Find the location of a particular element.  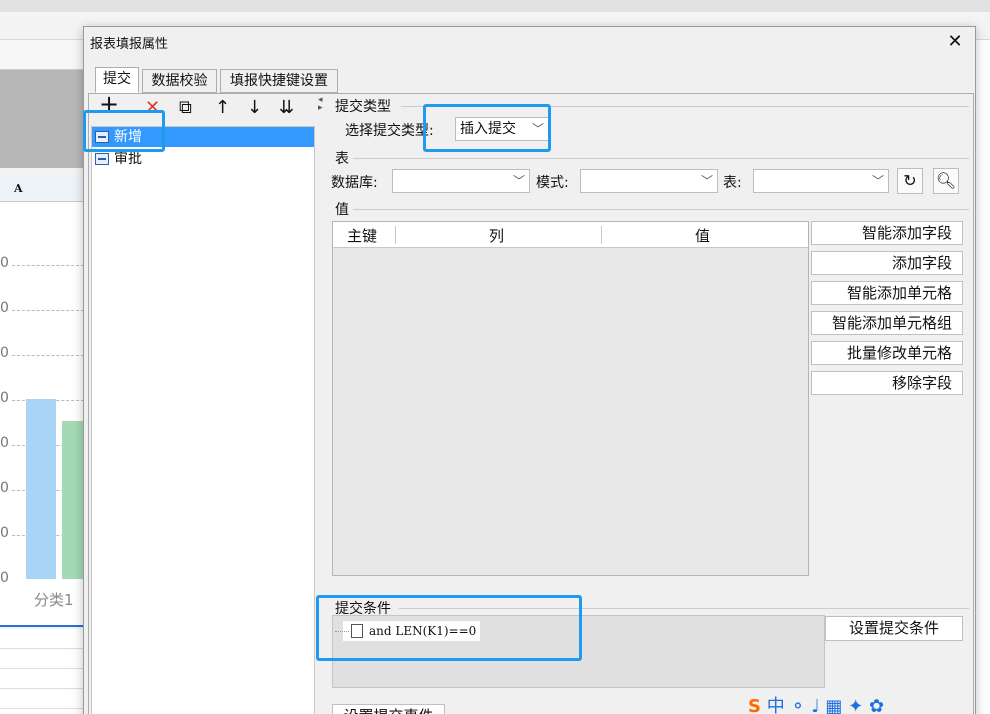

batch-modify-cells-button: 批量修改单元格 is located at coordinates (887, 353).